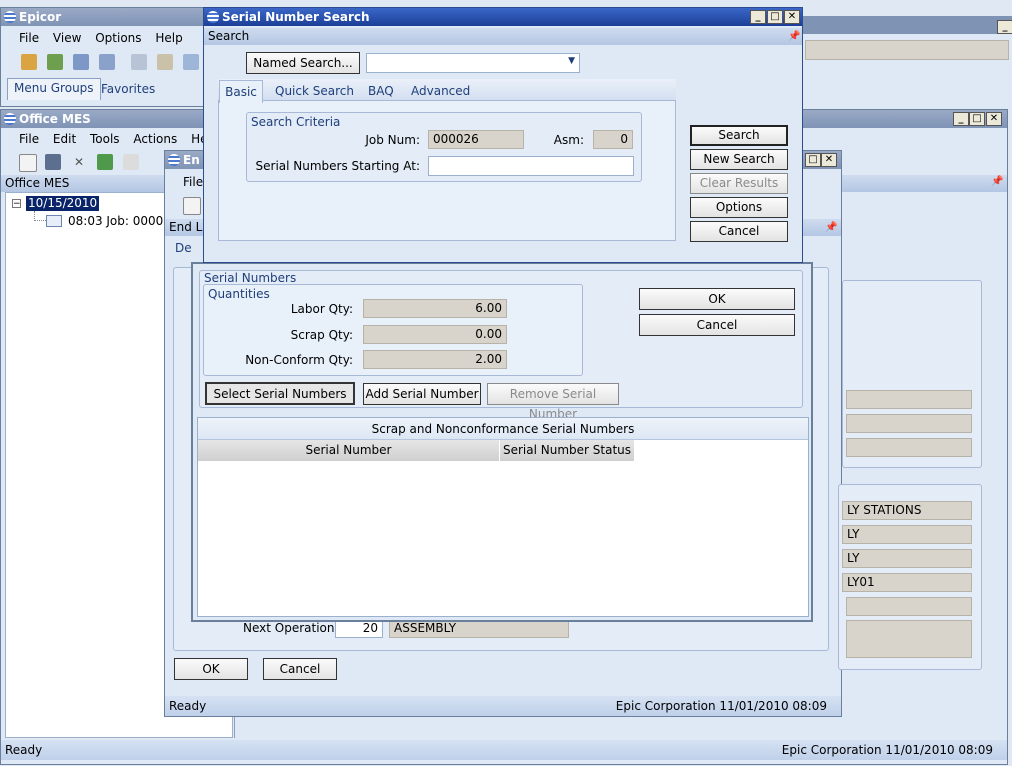  What do you see at coordinates (571, 61) in the screenshot?
I see `chevron-down-icon: ▼` at bounding box center [571, 61].